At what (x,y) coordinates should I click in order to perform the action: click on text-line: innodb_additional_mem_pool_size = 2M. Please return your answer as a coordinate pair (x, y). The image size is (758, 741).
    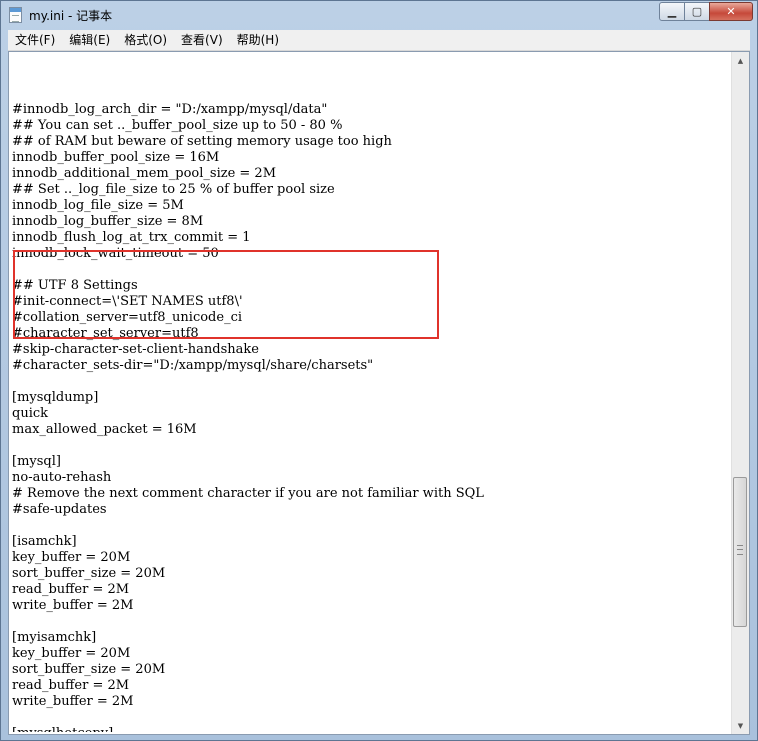
    Looking at the image, I should click on (371, 174).